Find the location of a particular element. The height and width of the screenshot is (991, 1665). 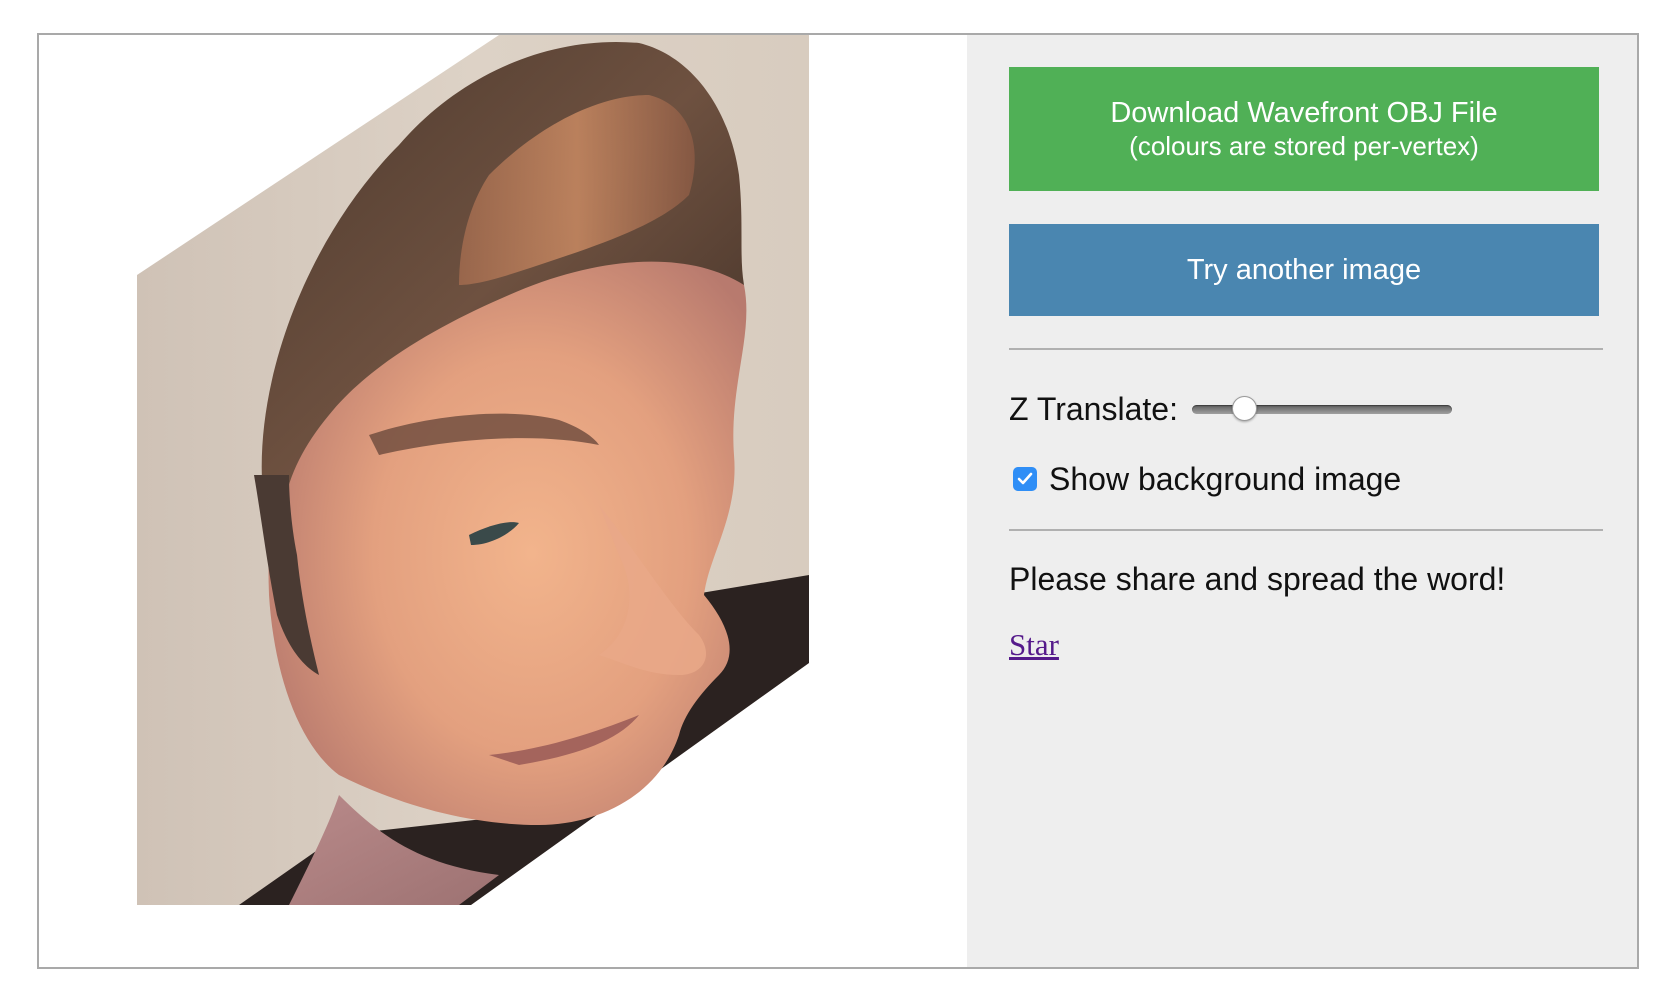

slider-track is located at coordinates (1321, 409).